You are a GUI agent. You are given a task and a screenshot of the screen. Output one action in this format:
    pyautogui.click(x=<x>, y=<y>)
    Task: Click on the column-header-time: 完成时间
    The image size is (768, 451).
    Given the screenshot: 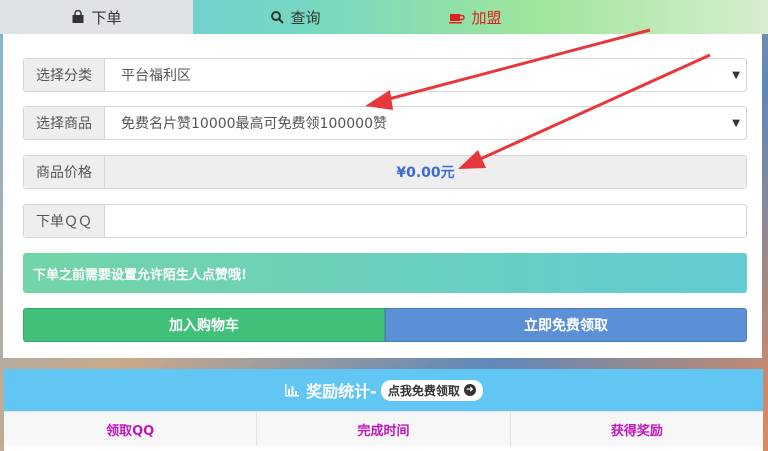 What is the action you would take?
    pyautogui.click(x=384, y=429)
    